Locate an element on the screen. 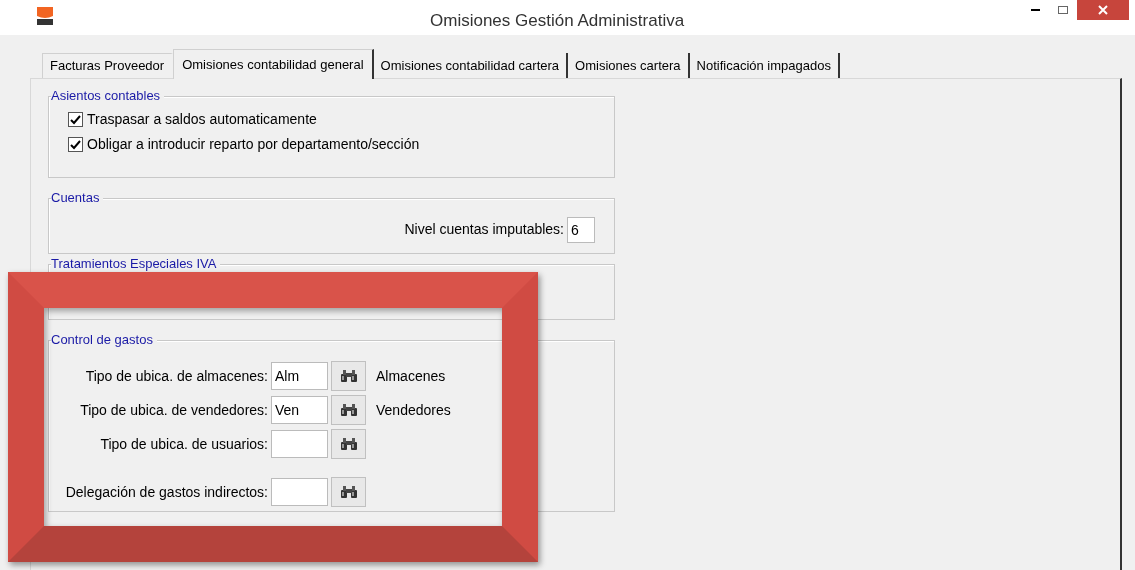  field-label: Tipo de ubica. de almacenes: is located at coordinates (176, 376).